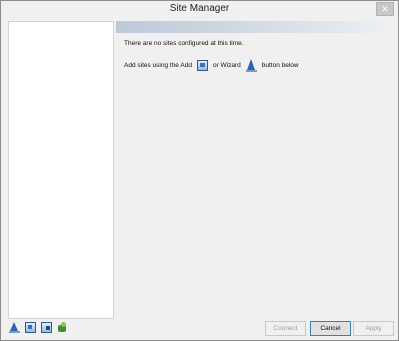  What do you see at coordinates (158, 65) in the screenshot?
I see `hint-prefix: Add sites using the Add` at bounding box center [158, 65].